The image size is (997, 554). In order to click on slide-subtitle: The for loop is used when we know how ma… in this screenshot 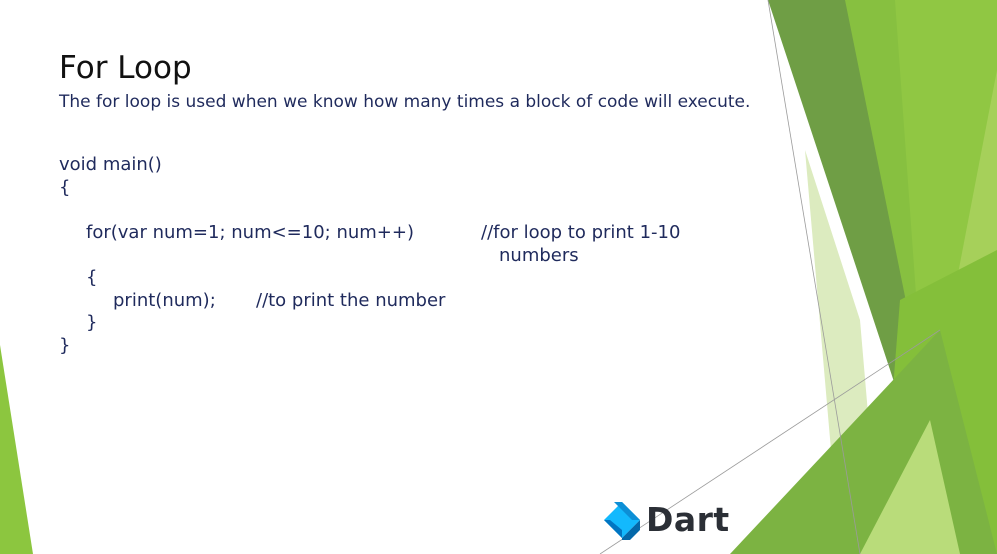, I will do `click(405, 102)`.